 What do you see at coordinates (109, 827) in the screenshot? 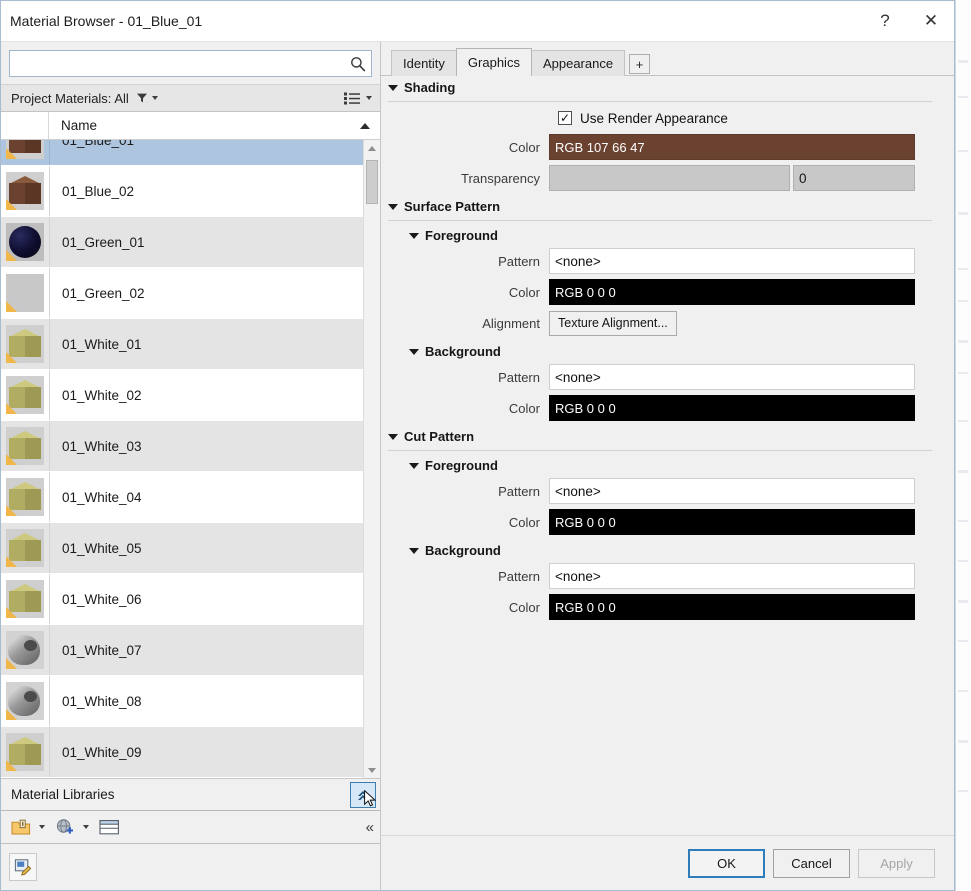
I see `panel-list-icon` at bounding box center [109, 827].